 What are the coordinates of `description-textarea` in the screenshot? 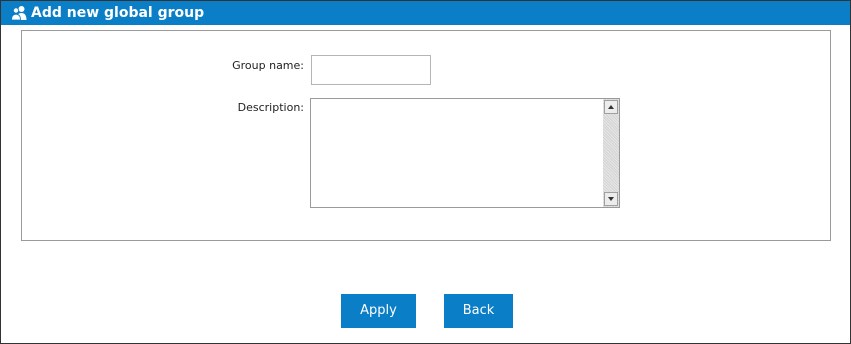 It's located at (457, 153).